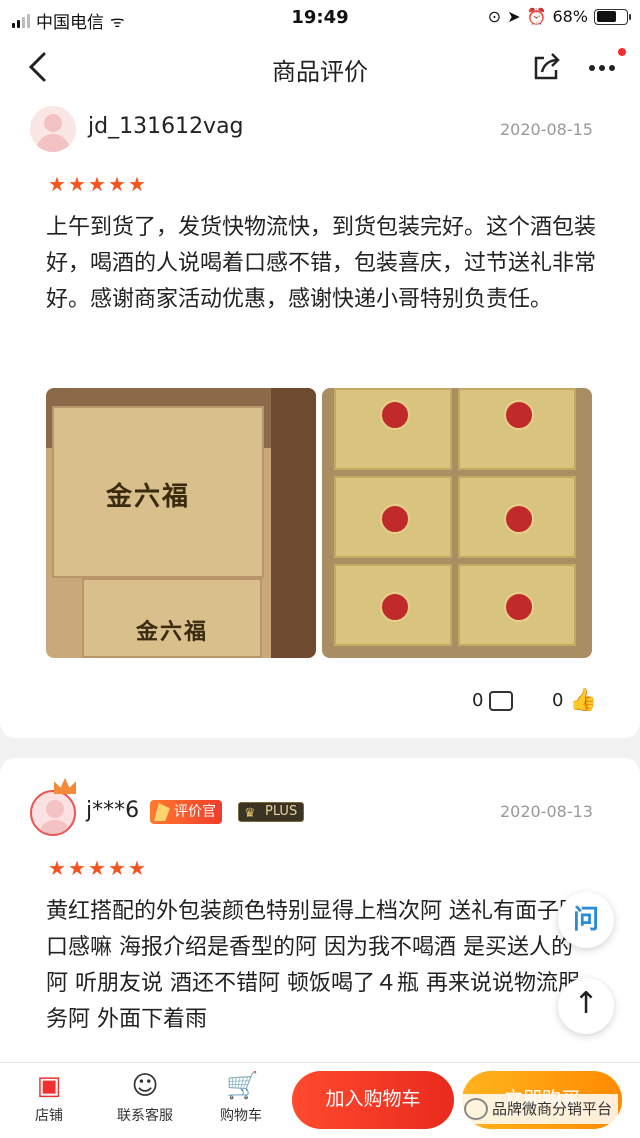 The height and width of the screenshot is (1138, 640). What do you see at coordinates (536, 16) in the screenshot?
I see `alarm-icon: ⏰` at bounding box center [536, 16].